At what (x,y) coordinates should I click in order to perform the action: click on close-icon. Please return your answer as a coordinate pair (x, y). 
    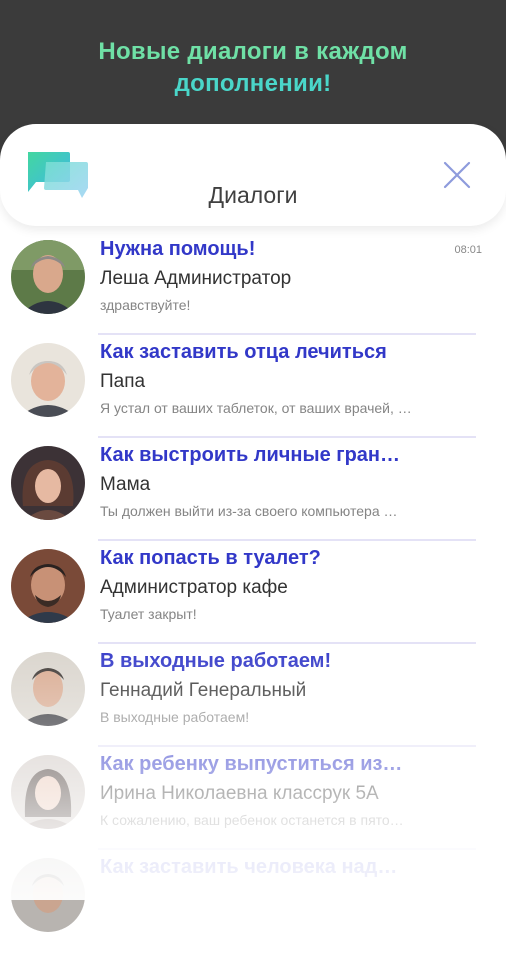
    Looking at the image, I should click on (457, 175).